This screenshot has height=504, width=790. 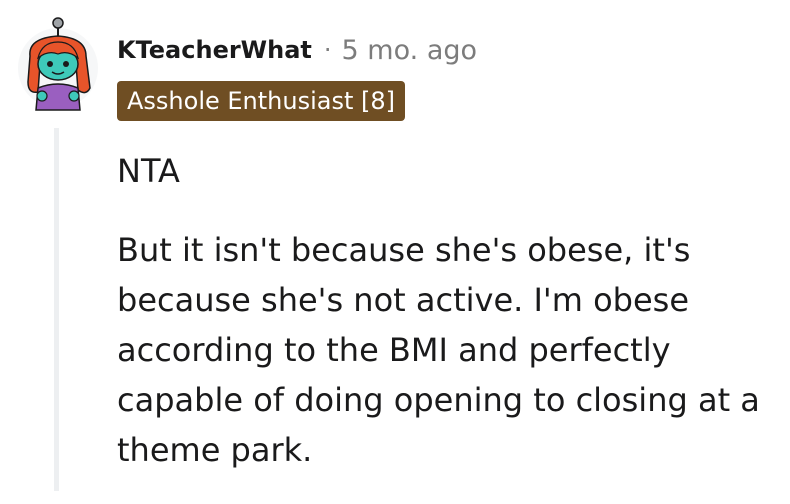 I want to click on user-flair-badge: Asshole Enthusiast [8], so click(x=261, y=101).